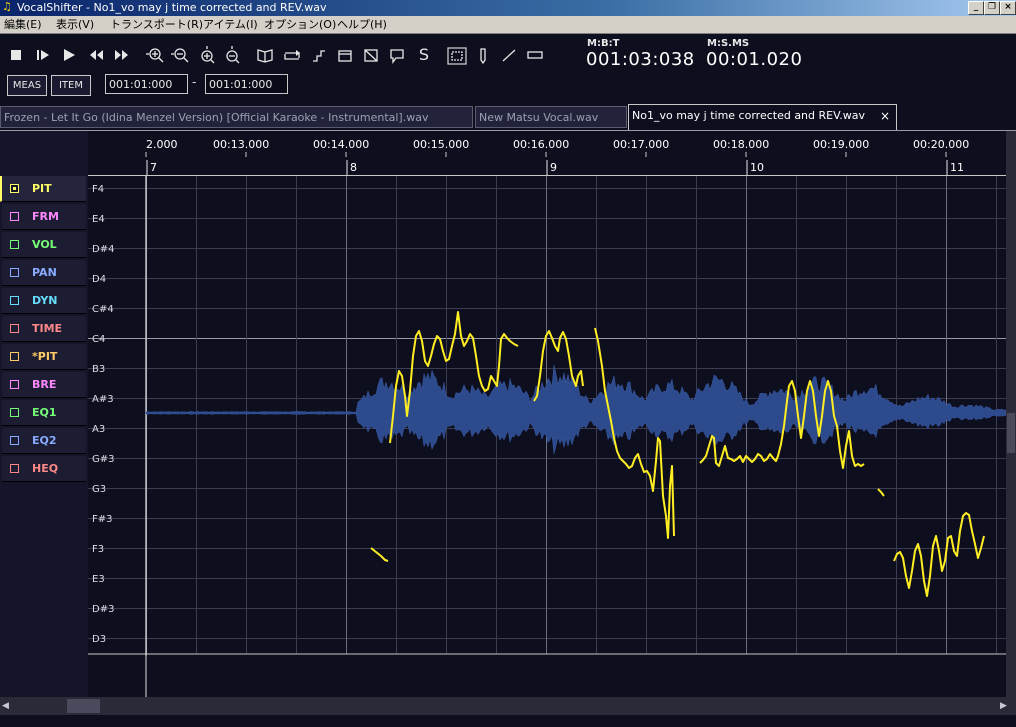 The width and height of the screenshot is (1016, 727). I want to click on scroll-left-icon: ◀, so click(8, 706).